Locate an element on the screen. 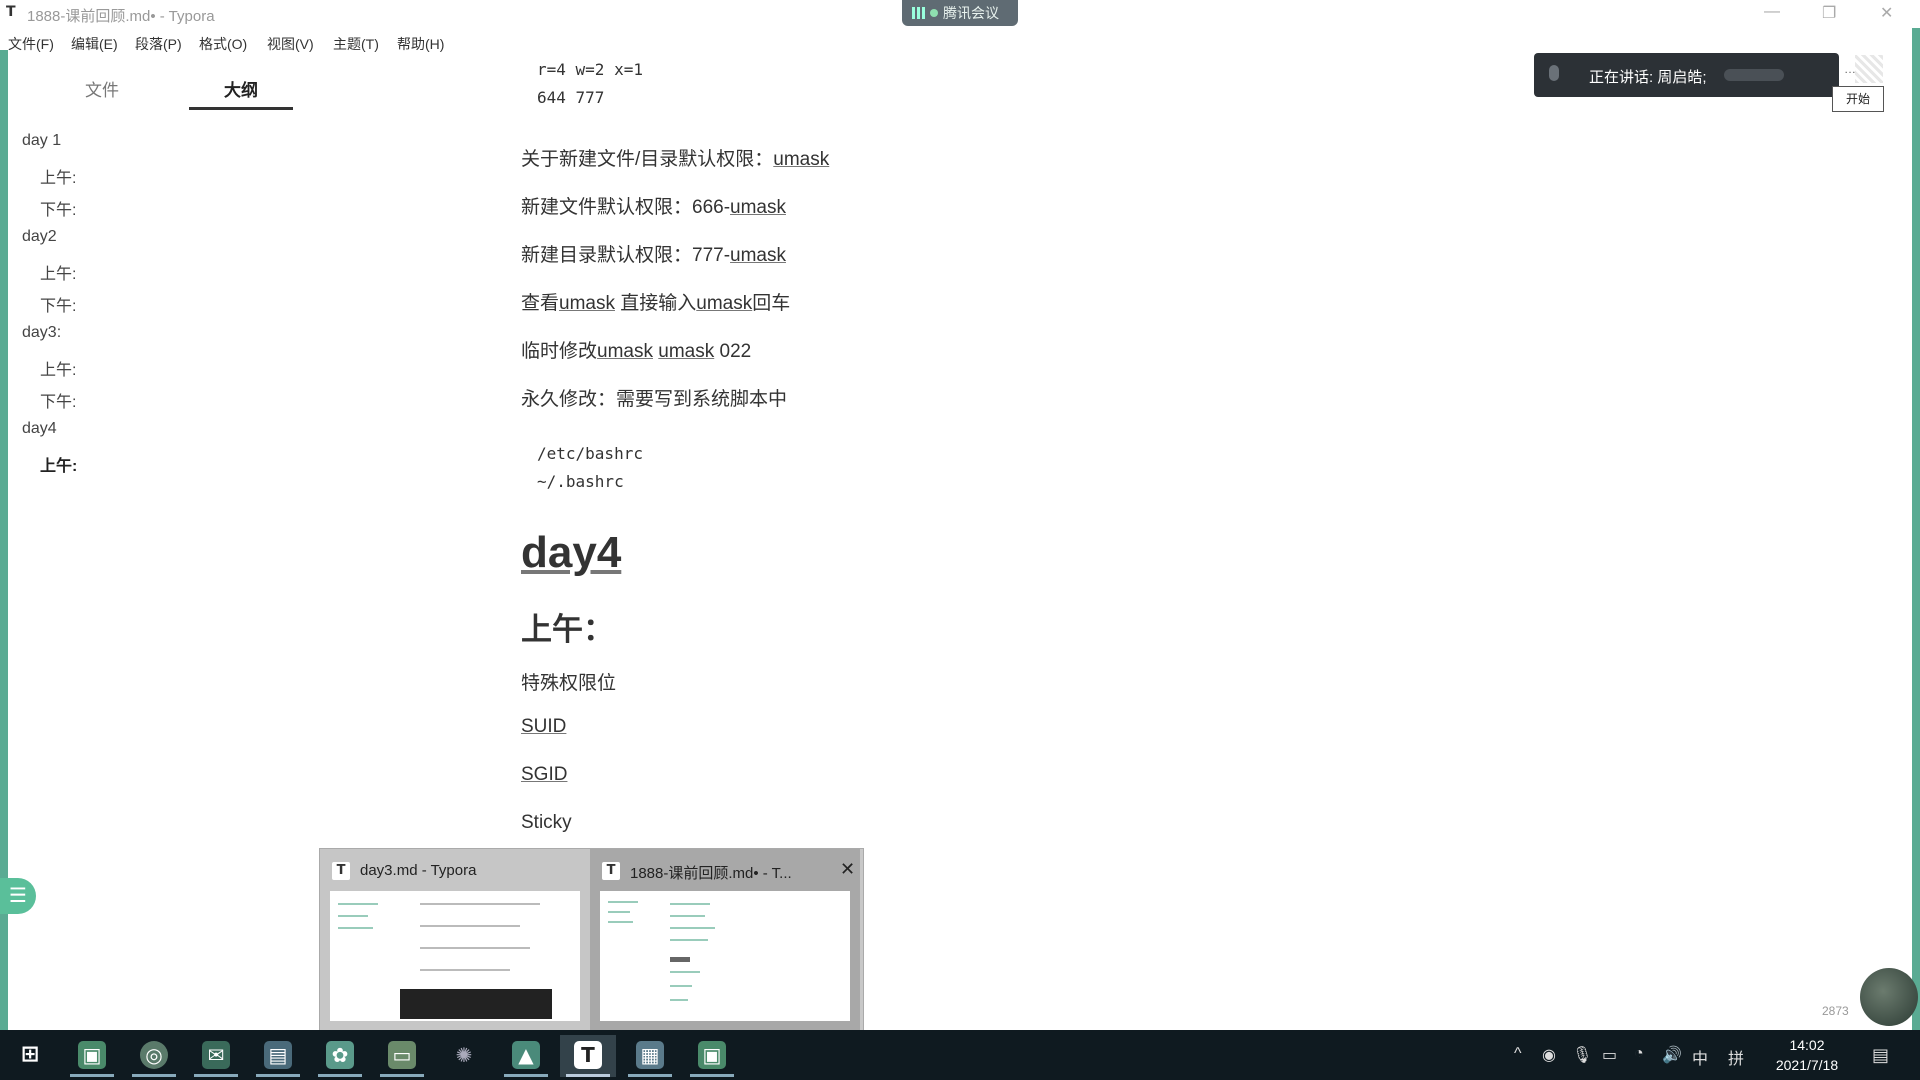  tray-input-mode: 拼 is located at coordinates (1736, 1057).